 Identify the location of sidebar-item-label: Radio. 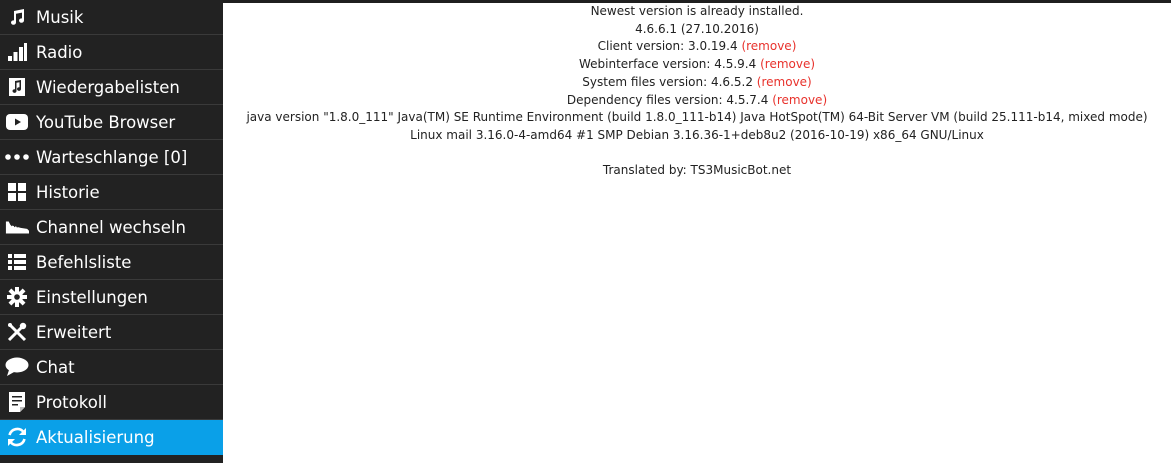
(59, 52).